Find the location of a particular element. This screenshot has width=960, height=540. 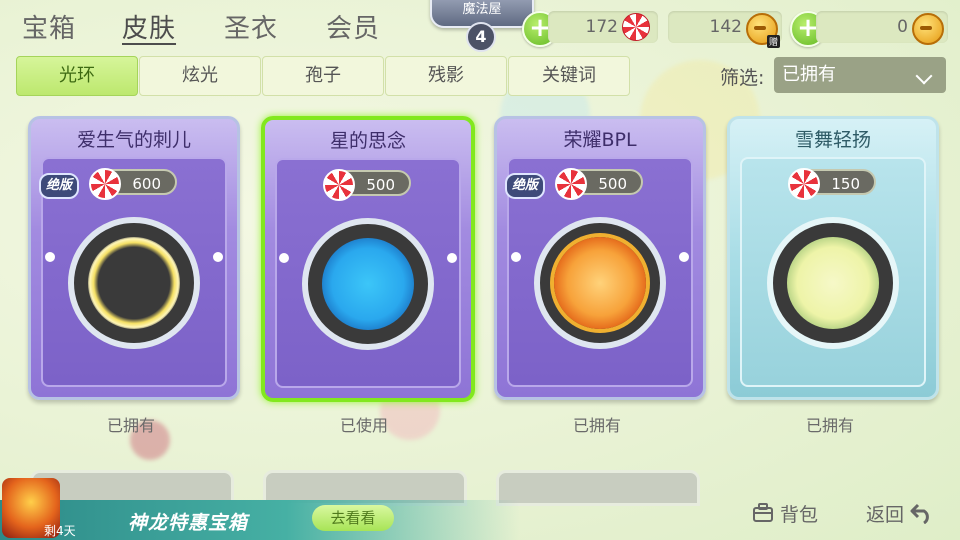

tab-chest: 宝箱 is located at coordinates (49, 26).